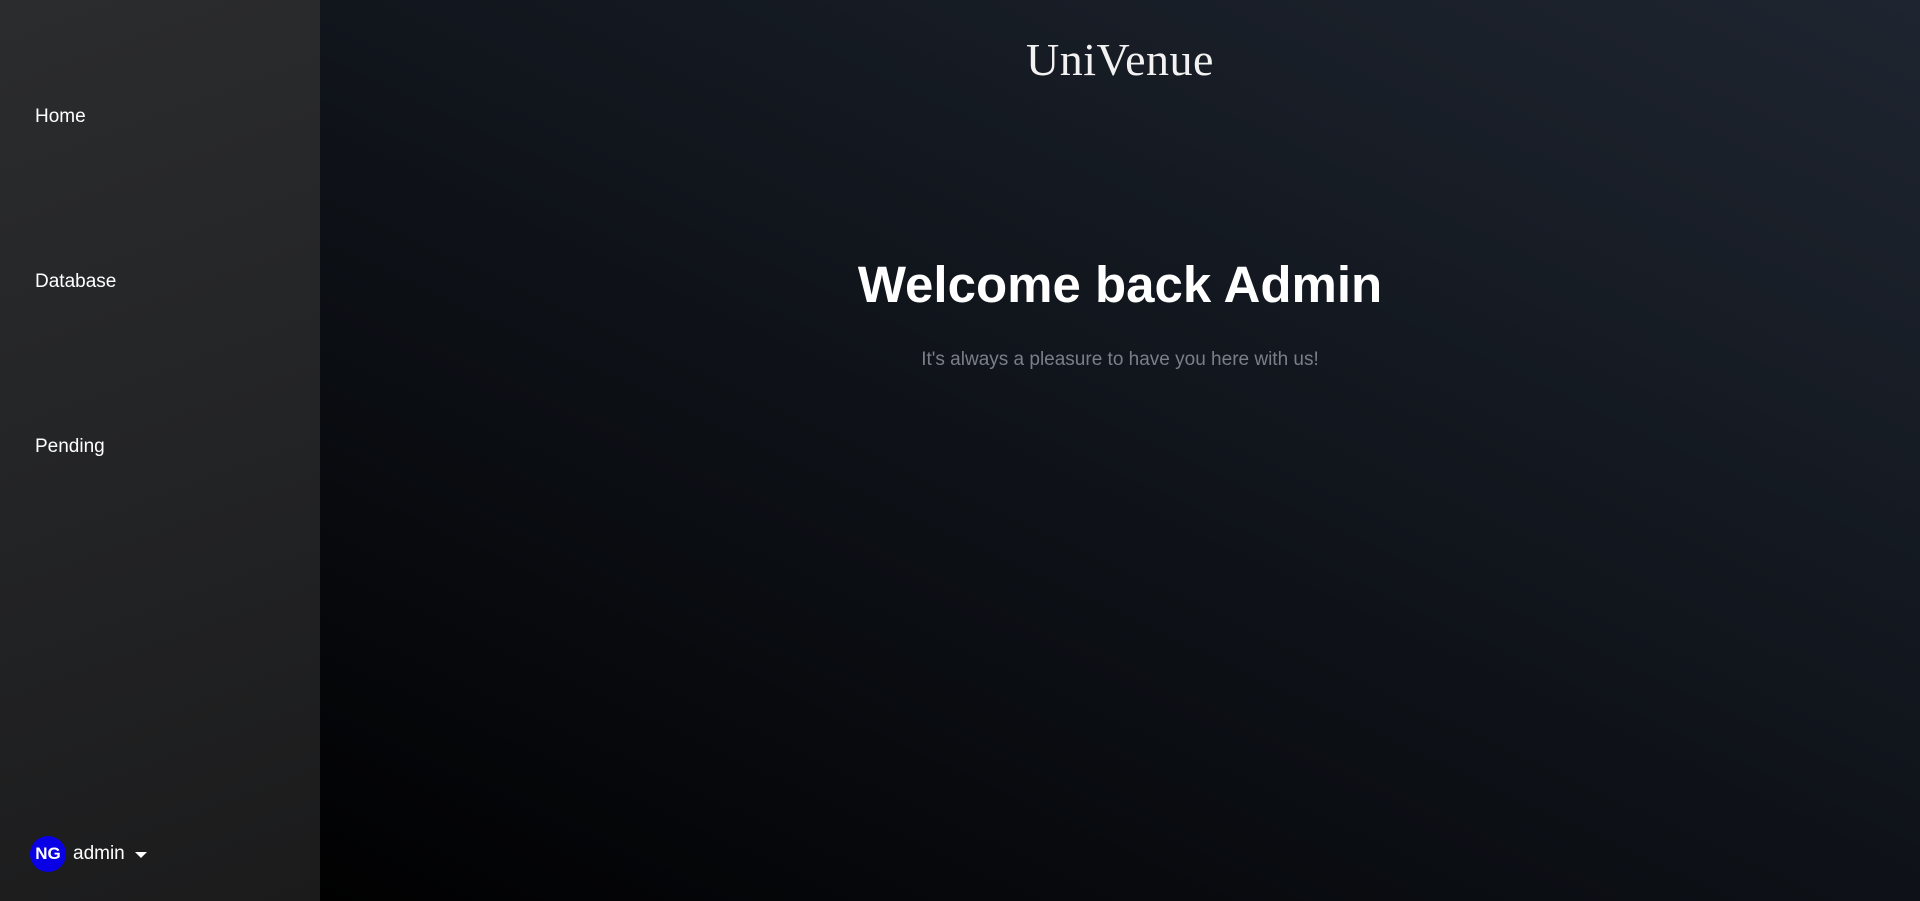 The width and height of the screenshot is (1920, 901). Describe the element at coordinates (48, 854) in the screenshot. I see `avatar: NG` at that location.